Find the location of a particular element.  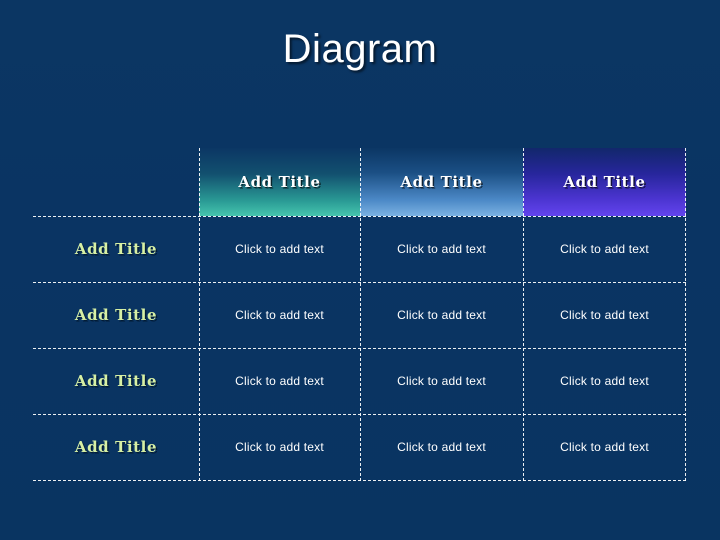

table-cell-r1c3-text: Click to add text is located at coordinates (604, 249).